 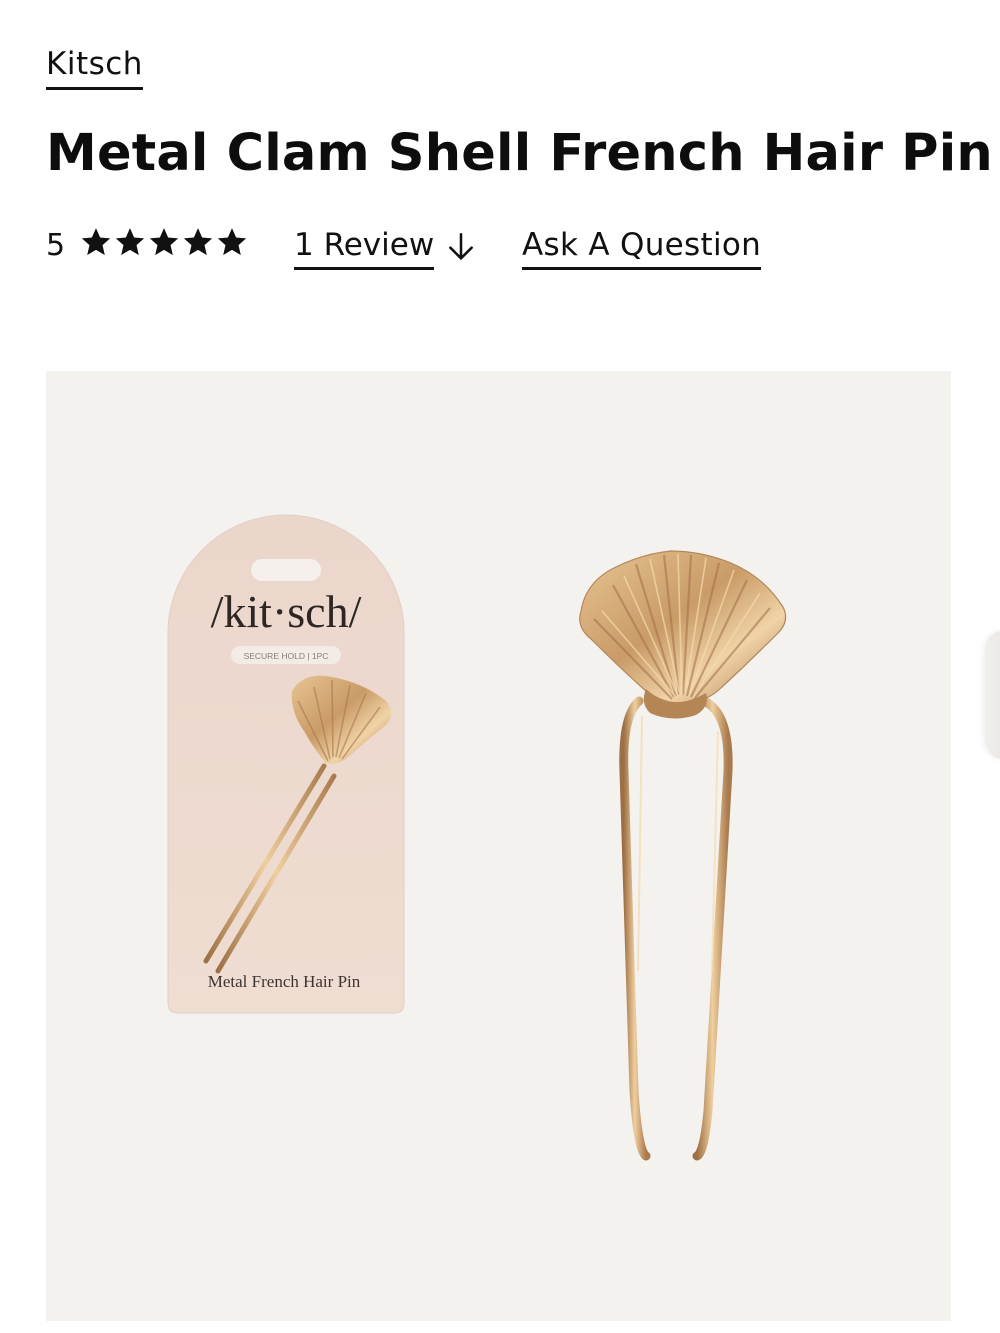 I want to click on review-link: 1 Review, so click(x=386, y=247).